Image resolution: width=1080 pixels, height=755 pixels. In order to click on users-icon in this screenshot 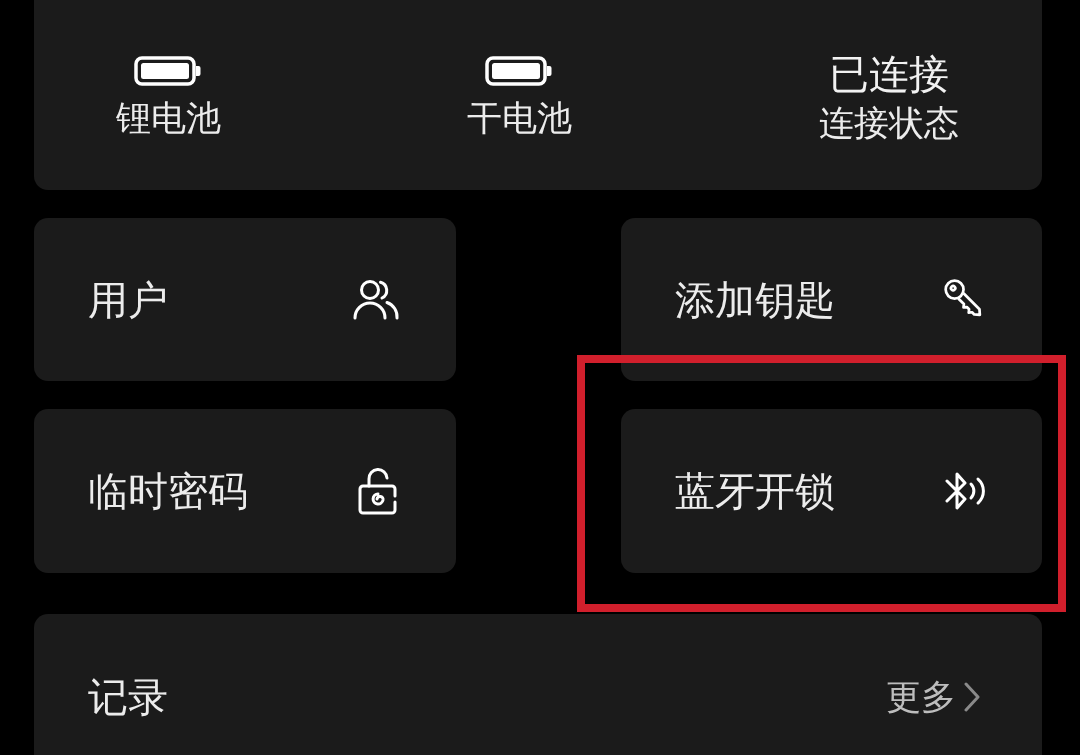, I will do `click(376, 299)`.